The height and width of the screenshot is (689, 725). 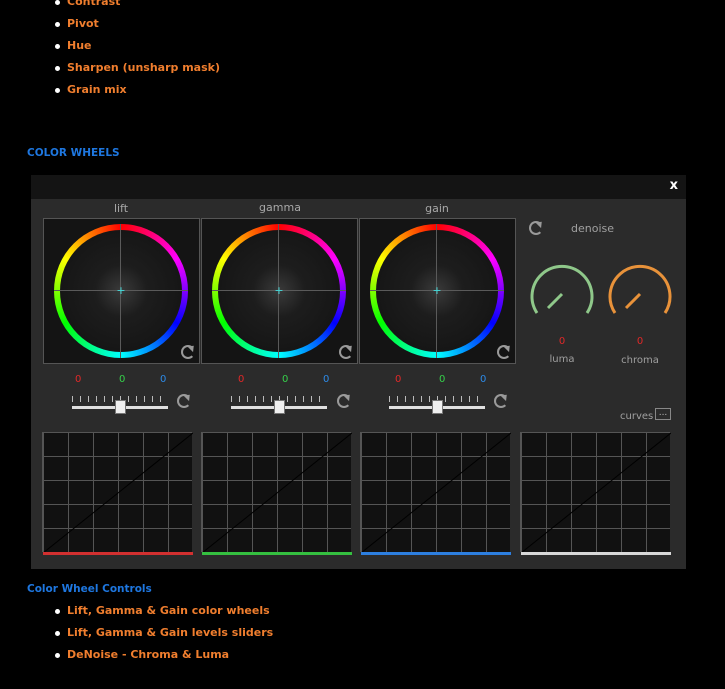 I want to click on curve-base-red, so click(x=118, y=553).